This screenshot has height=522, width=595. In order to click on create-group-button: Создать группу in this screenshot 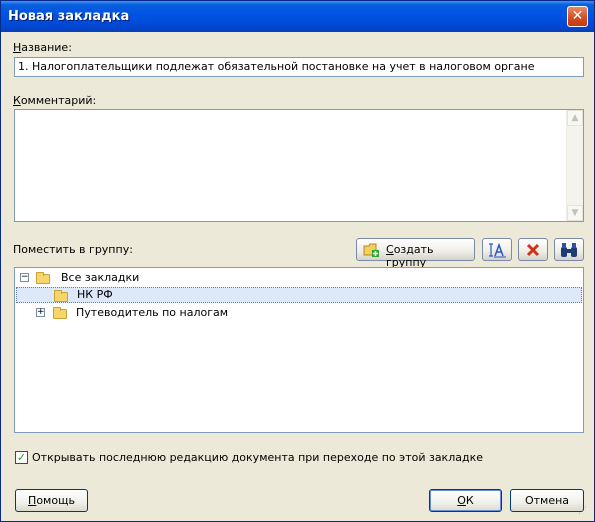, I will do `click(415, 253)`.